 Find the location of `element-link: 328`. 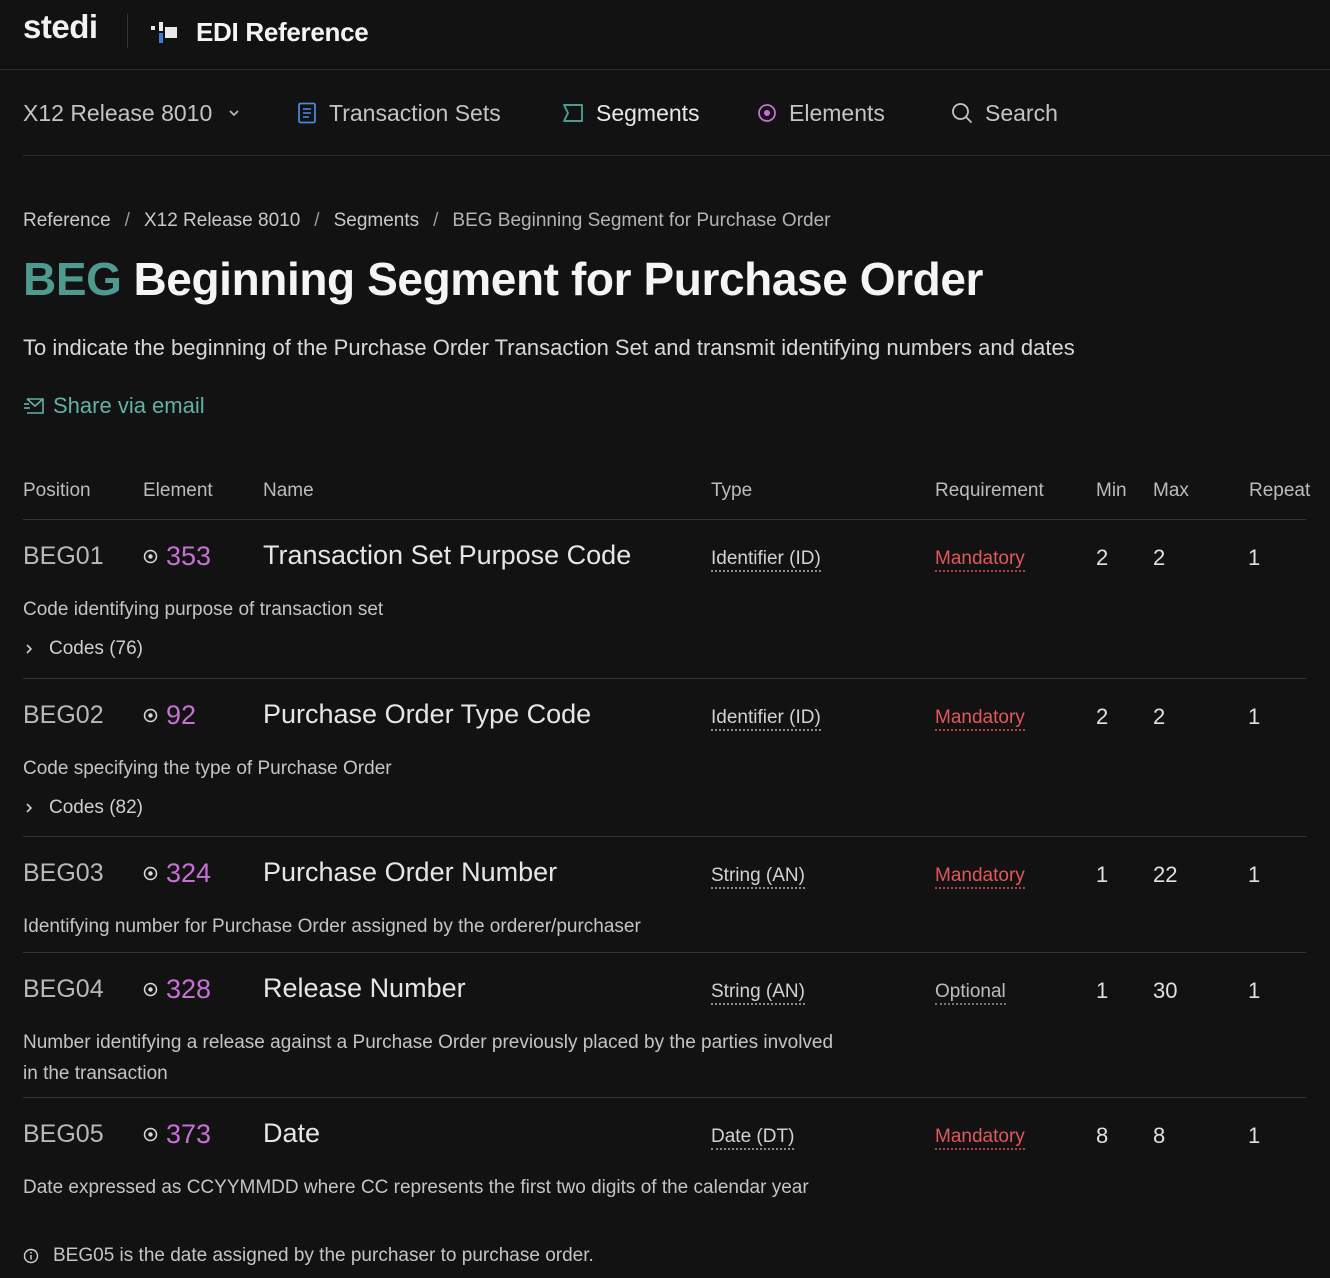

element-link: 328 is located at coordinates (177, 989).